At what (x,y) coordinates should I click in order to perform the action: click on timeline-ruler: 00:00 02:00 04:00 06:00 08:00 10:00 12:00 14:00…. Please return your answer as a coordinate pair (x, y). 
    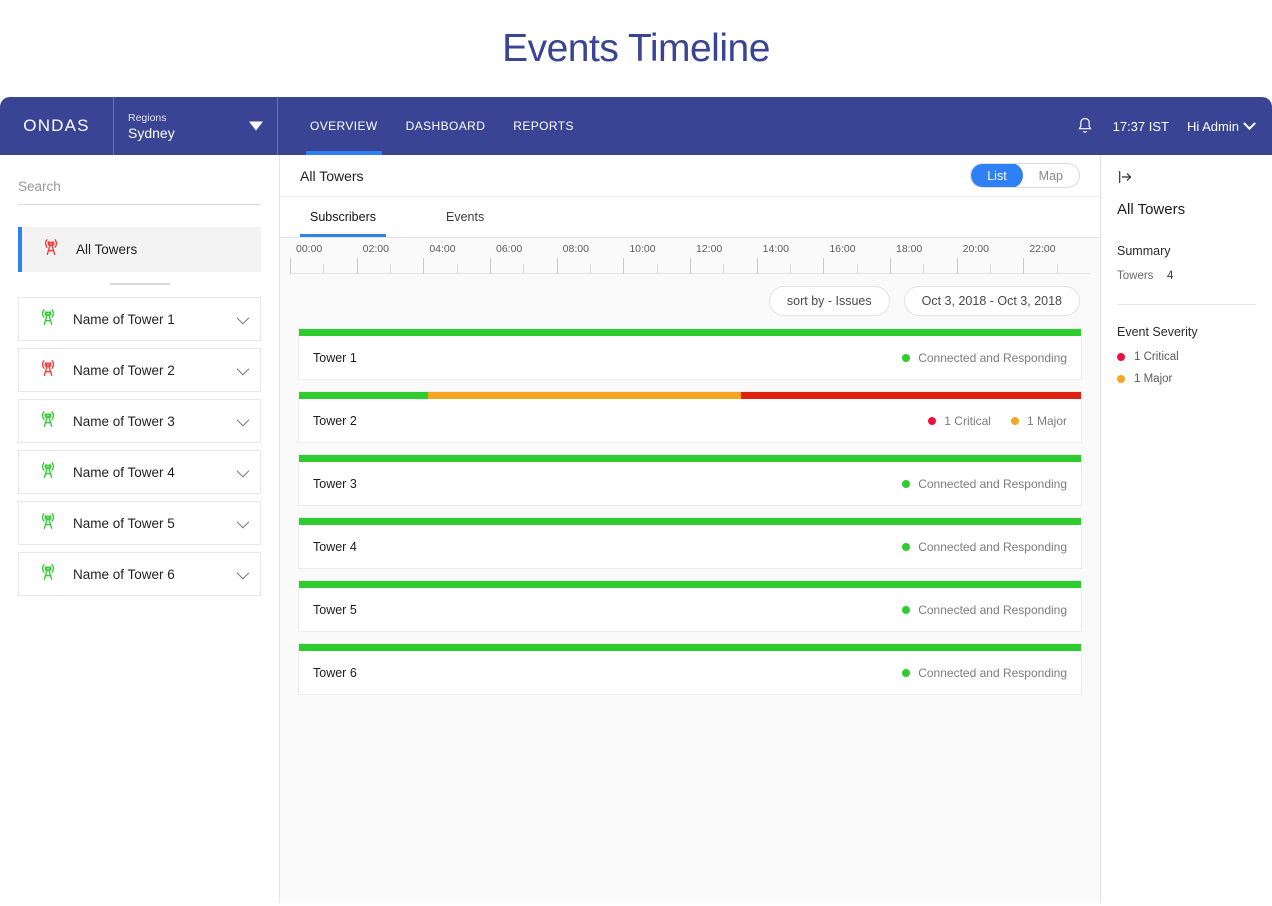
    Looking at the image, I should click on (690, 256).